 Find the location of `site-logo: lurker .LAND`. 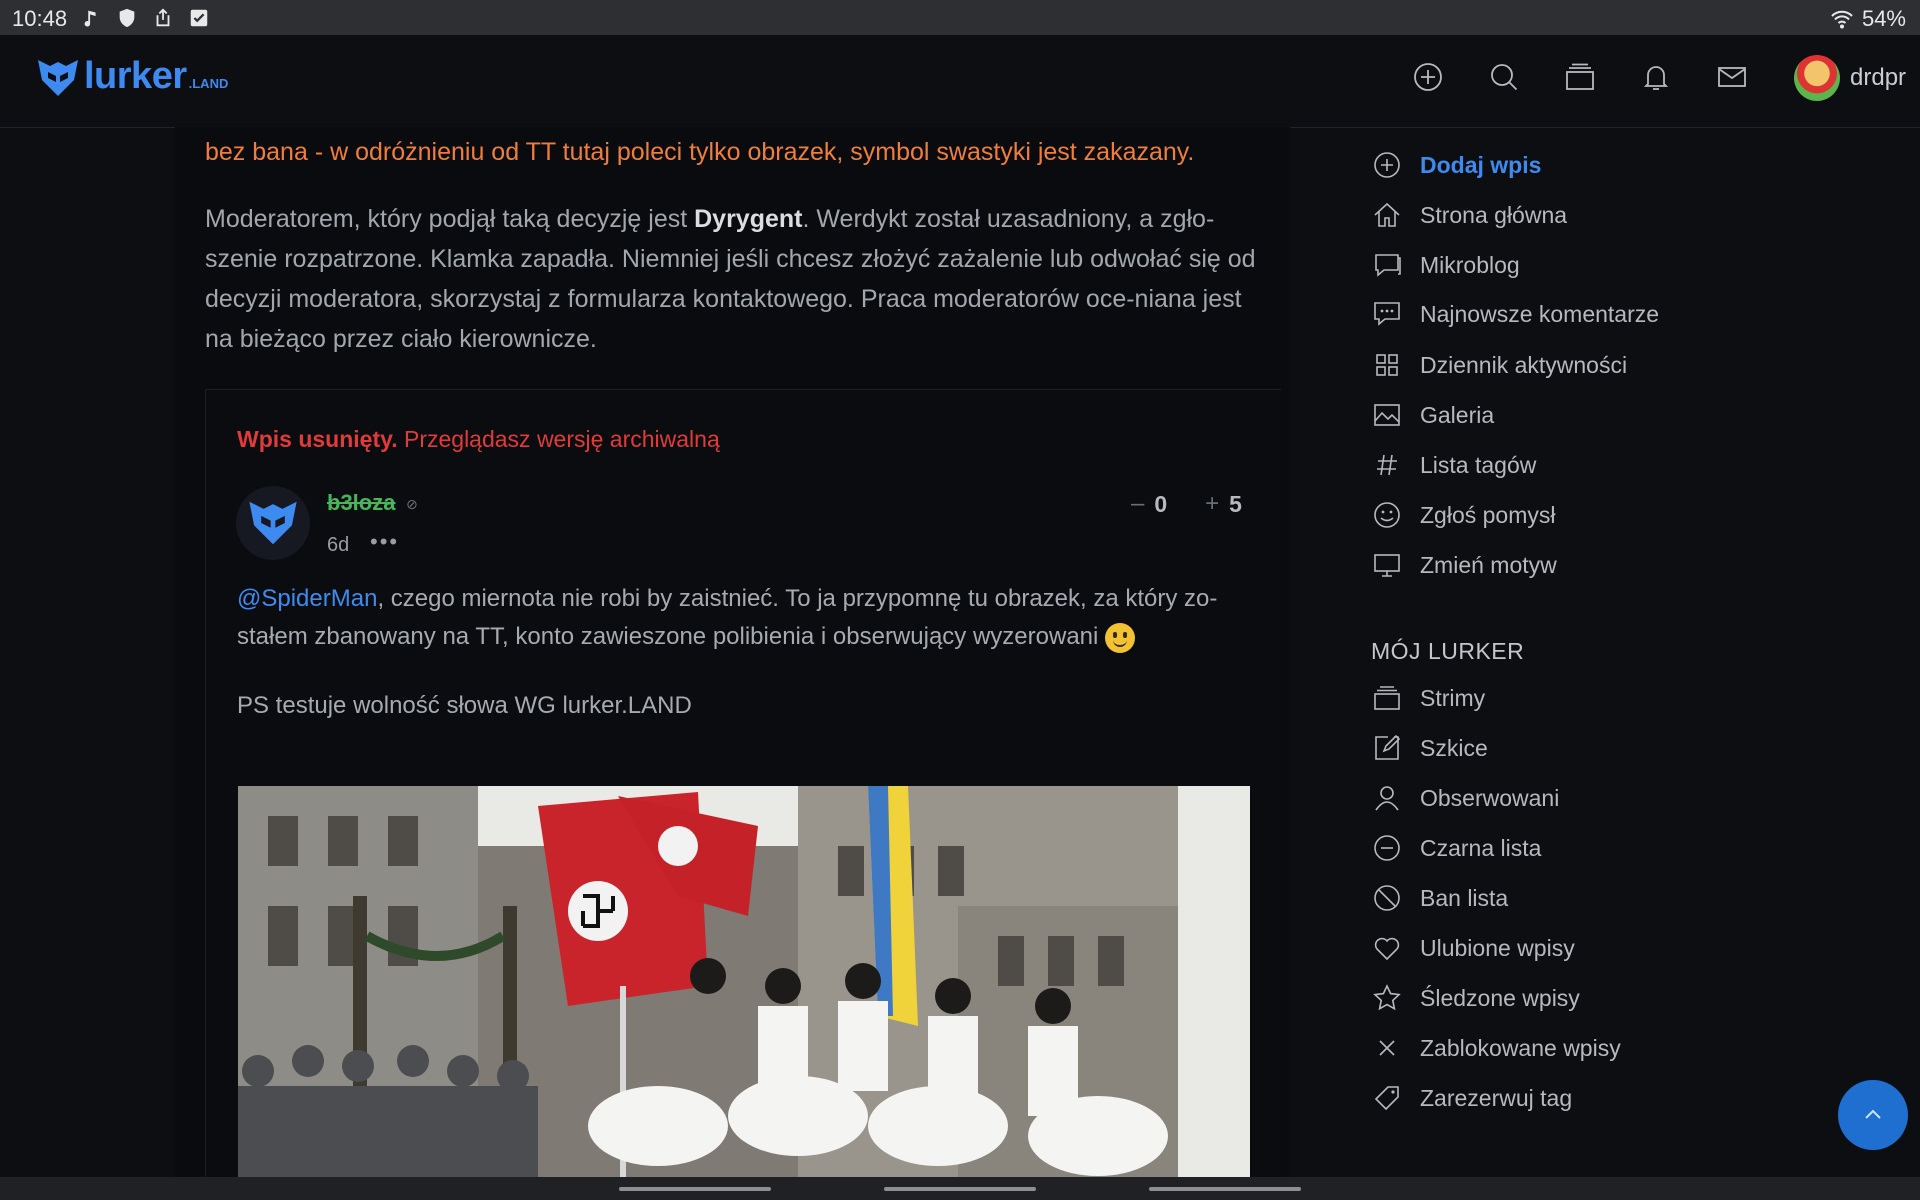

site-logo: lurker .LAND is located at coordinates (132, 76).